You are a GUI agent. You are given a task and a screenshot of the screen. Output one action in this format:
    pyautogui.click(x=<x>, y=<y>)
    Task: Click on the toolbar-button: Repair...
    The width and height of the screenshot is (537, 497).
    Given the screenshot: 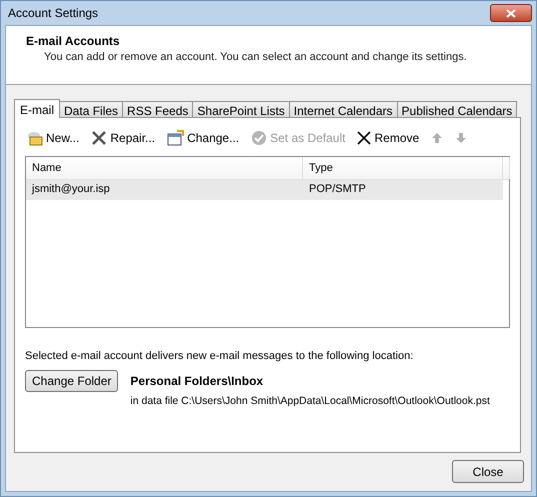 What is the action you would take?
    pyautogui.click(x=123, y=138)
    